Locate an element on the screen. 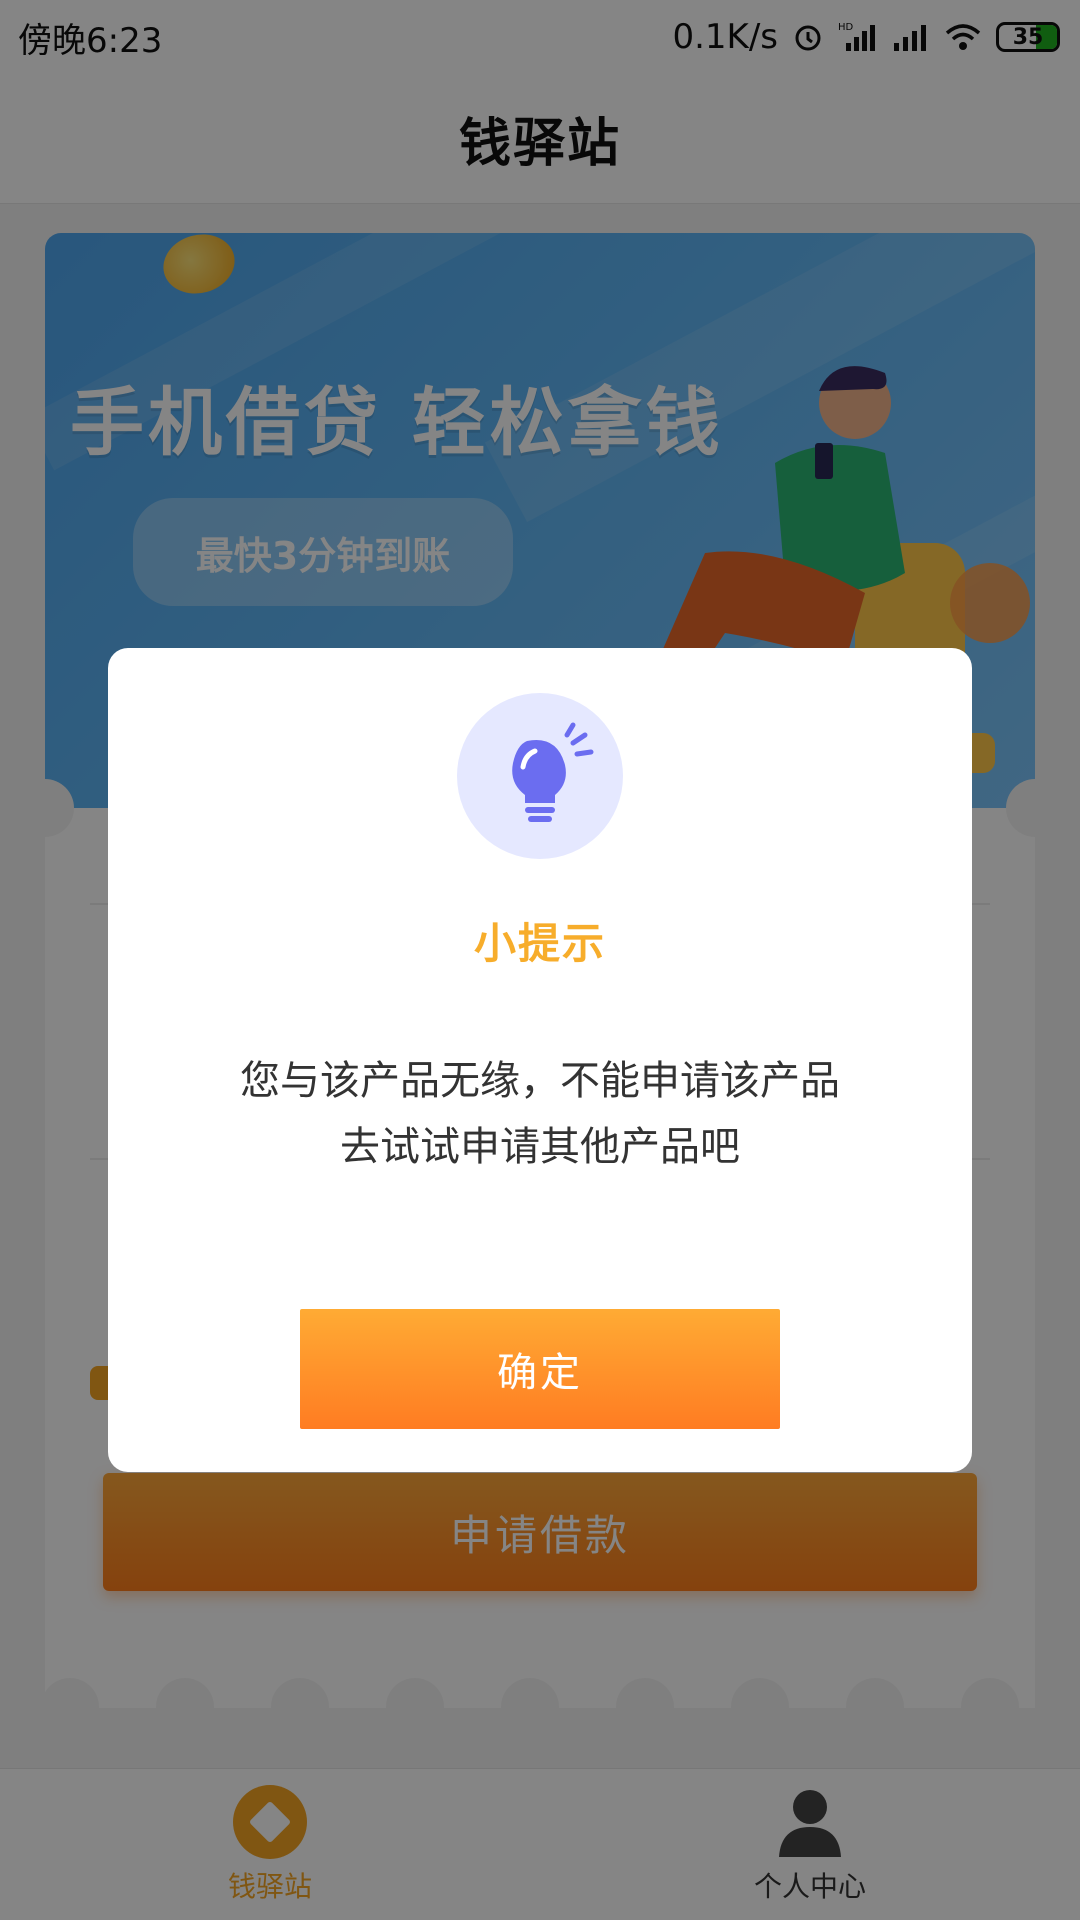 This screenshot has width=1080, height=1920. dialog-message-line: 去试试申请其他产品吧 is located at coordinates (540, 1147).